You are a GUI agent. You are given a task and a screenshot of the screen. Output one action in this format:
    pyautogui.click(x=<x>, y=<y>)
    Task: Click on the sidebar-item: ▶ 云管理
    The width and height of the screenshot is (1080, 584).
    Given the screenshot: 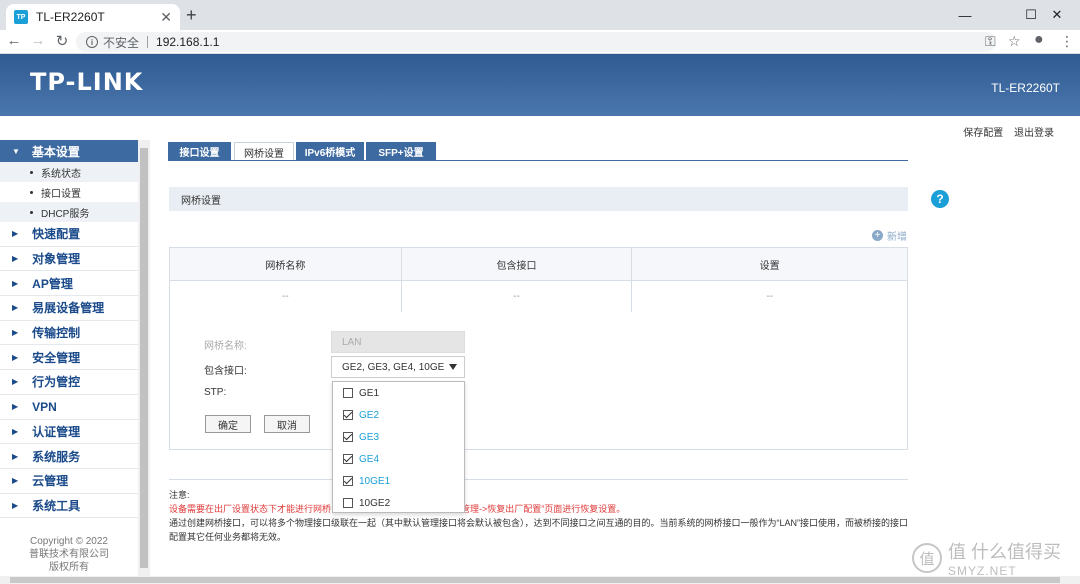 What is the action you would take?
    pyautogui.click(x=69, y=481)
    